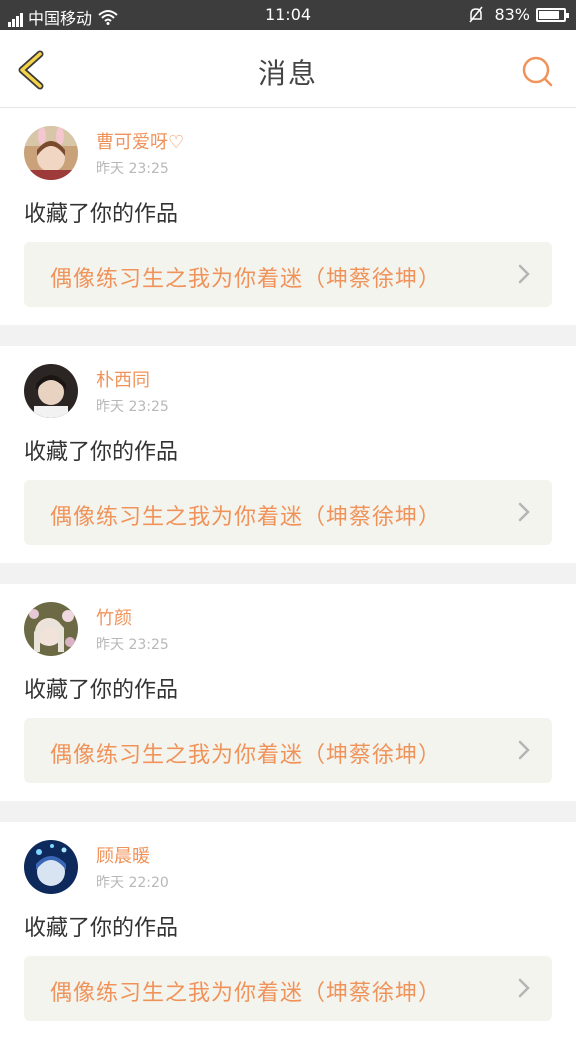  Describe the element at coordinates (476, 14) in the screenshot. I see `mute-bell-icon` at that location.